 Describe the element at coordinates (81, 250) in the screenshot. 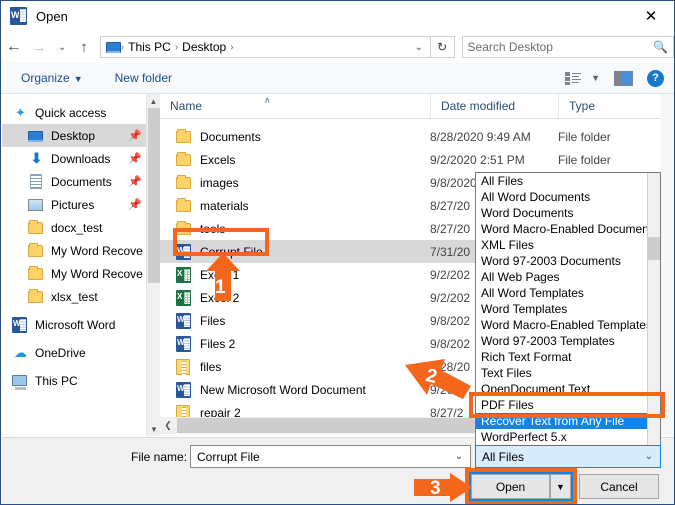

I see `sidebar-item-my-word-recovery-1: My Word Recove` at that location.